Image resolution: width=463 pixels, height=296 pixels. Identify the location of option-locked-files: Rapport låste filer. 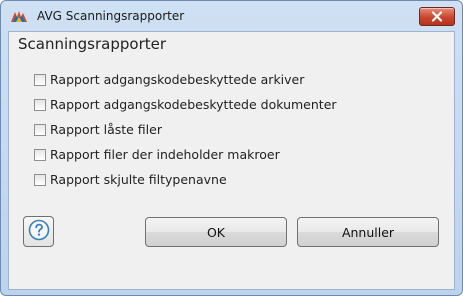
(185, 129).